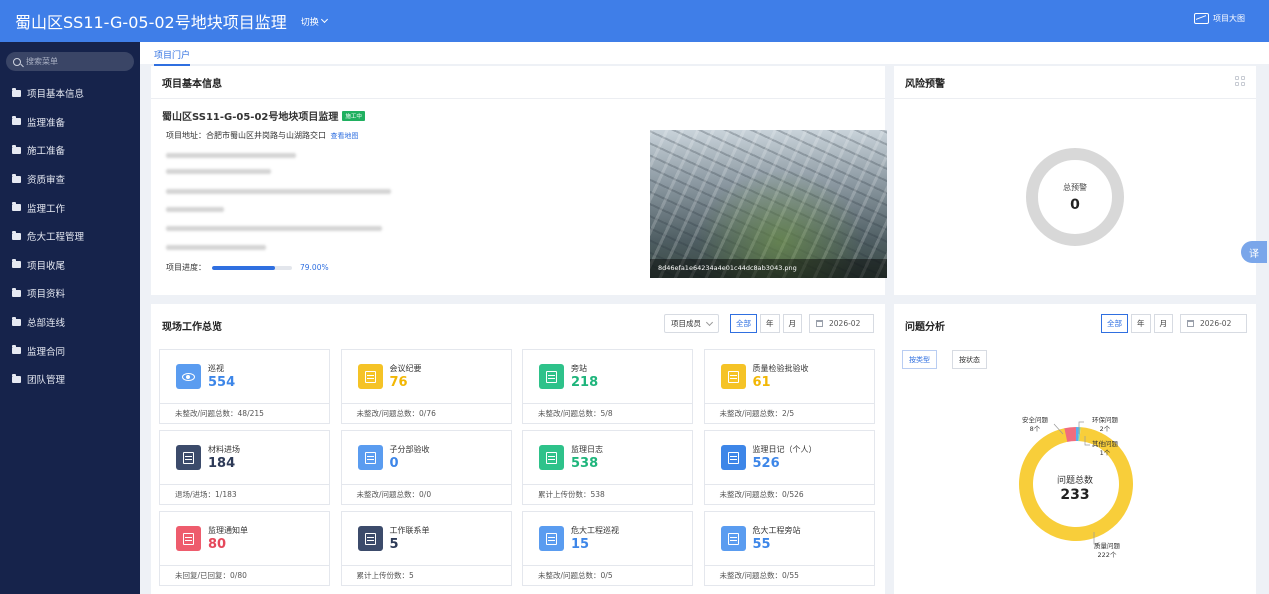 The width and height of the screenshot is (1269, 594). I want to click on notice-icon, so click(188, 538).